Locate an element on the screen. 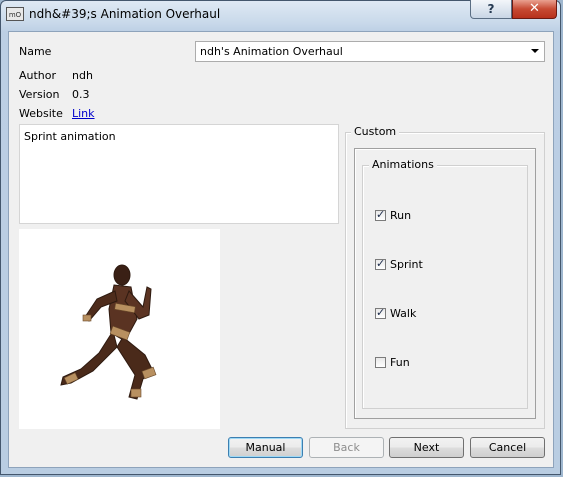 This screenshot has width=563, height=477. close-button: ✕ is located at coordinates (534, 9).